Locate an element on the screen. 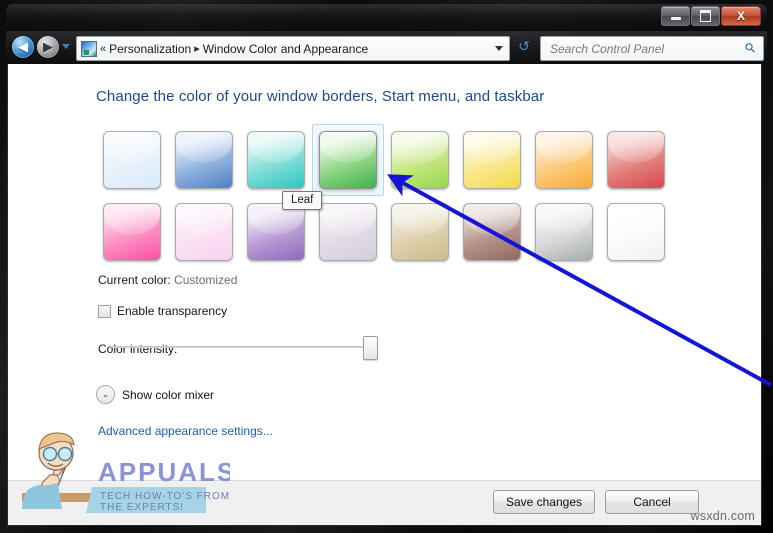 This screenshot has height=533, width=773. color-swatch-lime is located at coordinates (420, 160).